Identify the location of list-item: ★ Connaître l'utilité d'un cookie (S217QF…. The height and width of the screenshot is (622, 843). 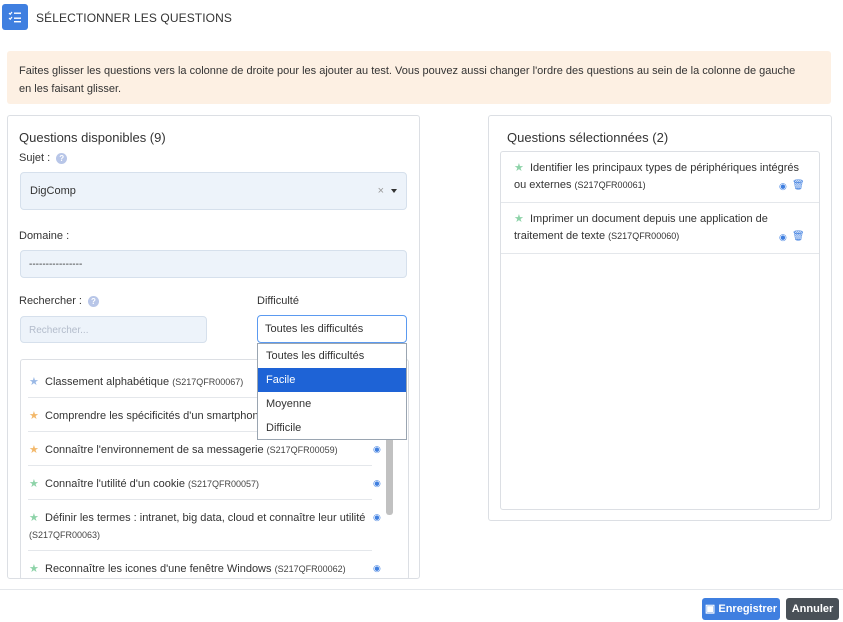
(200, 484).